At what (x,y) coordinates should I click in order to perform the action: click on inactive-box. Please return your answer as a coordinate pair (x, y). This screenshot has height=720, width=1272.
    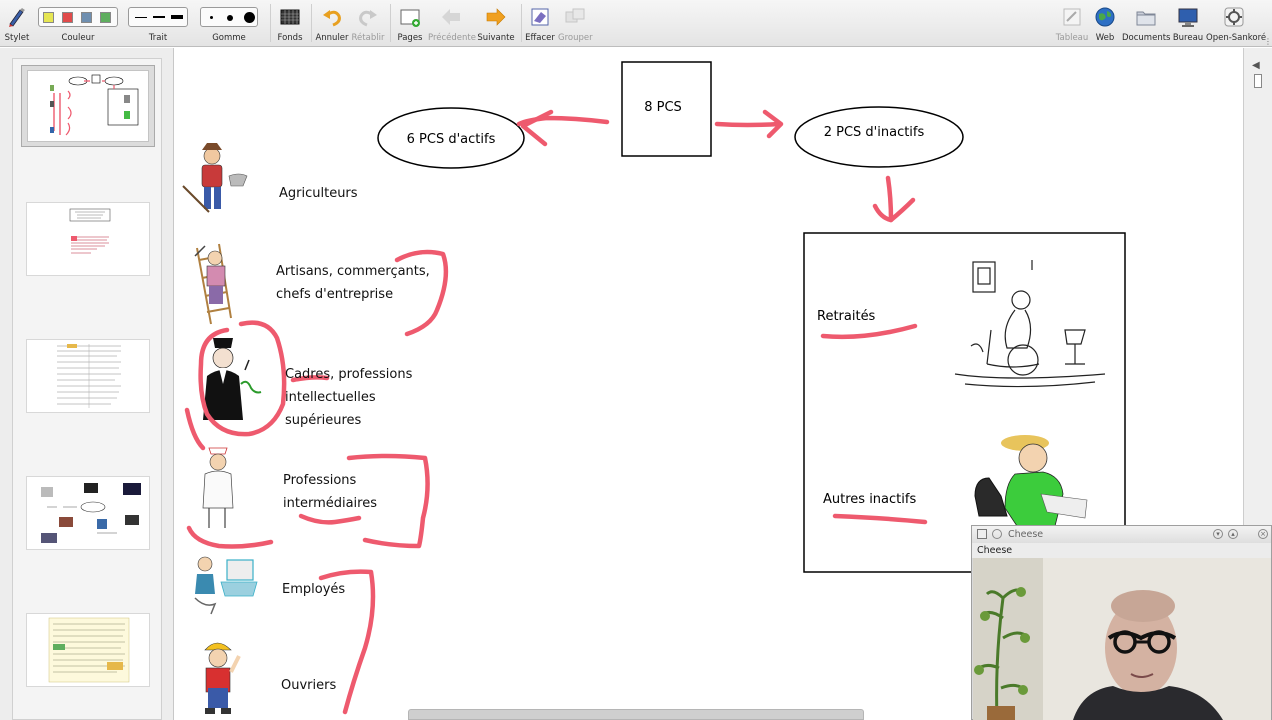
    Looking at the image, I should click on (964, 402).